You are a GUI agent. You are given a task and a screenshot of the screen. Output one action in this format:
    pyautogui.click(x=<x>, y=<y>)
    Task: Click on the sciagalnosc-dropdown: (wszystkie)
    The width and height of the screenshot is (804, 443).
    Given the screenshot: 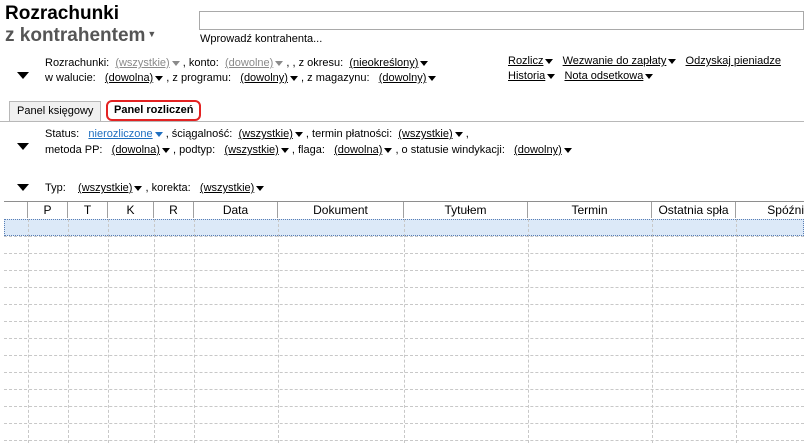 What is the action you would take?
    pyautogui.click(x=270, y=134)
    